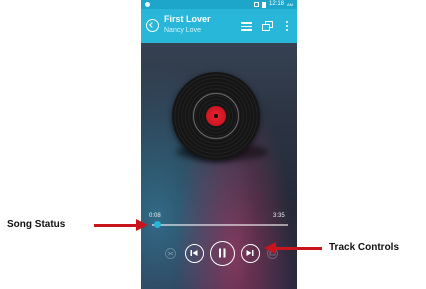 This screenshot has width=426, height=289. What do you see at coordinates (155, 216) in the screenshot?
I see `elapsed-time: 0:08` at bounding box center [155, 216].